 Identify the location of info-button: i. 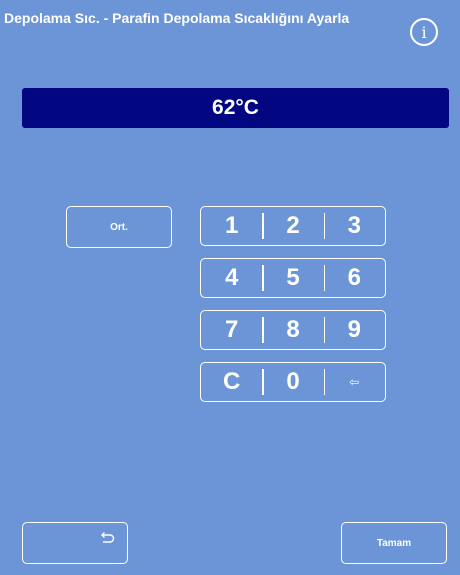
(424, 32).